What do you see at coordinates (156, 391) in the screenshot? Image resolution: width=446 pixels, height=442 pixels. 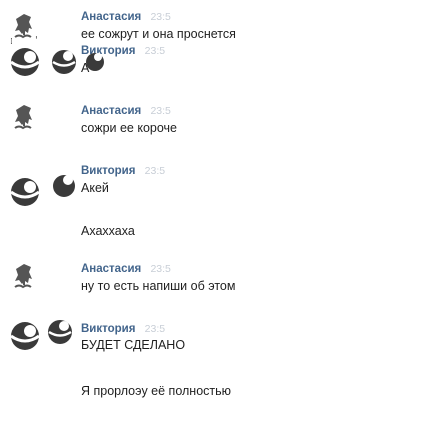 I see `message-text: Я прорлоэу её полностью` at bounding box center [156, 391].